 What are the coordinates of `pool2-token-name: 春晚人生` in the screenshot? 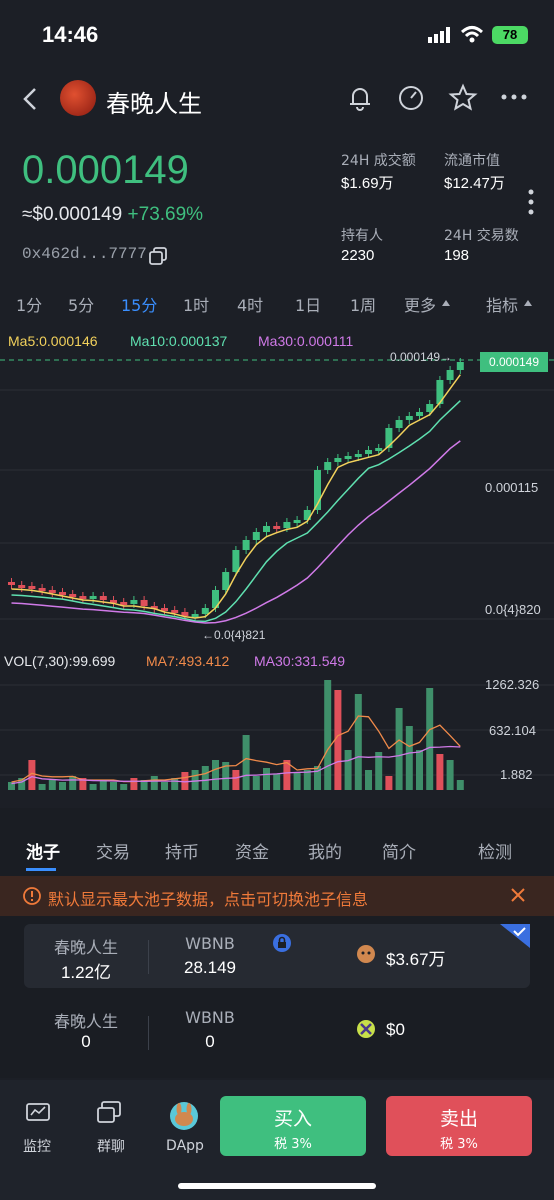 It's located at (85, 1021).